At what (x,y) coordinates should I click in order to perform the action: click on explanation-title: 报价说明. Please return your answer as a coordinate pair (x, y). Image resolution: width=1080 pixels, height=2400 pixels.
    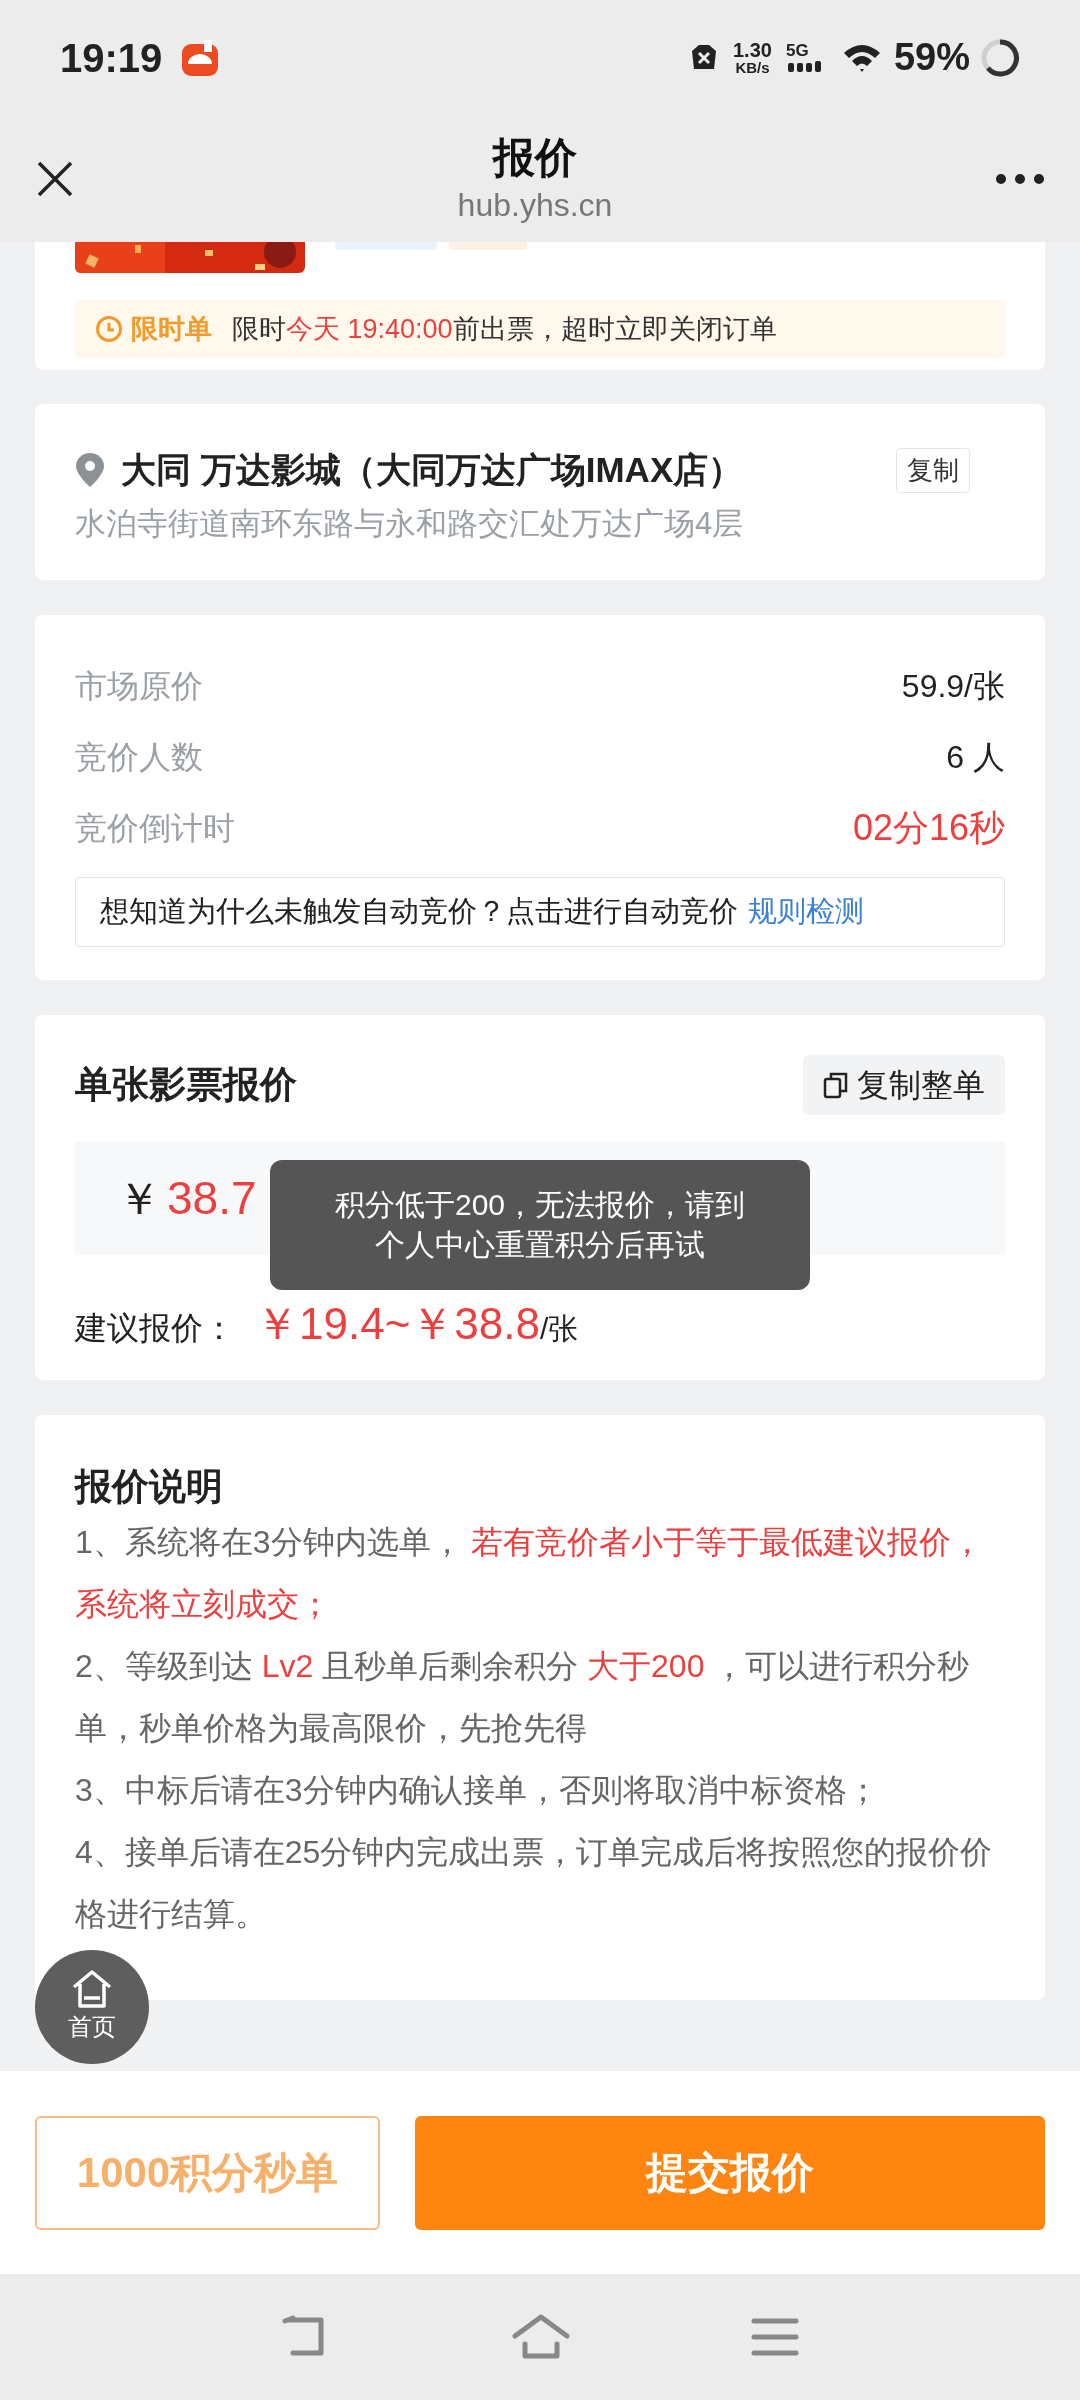
    Looking at the image, I should click on (149, 1487).